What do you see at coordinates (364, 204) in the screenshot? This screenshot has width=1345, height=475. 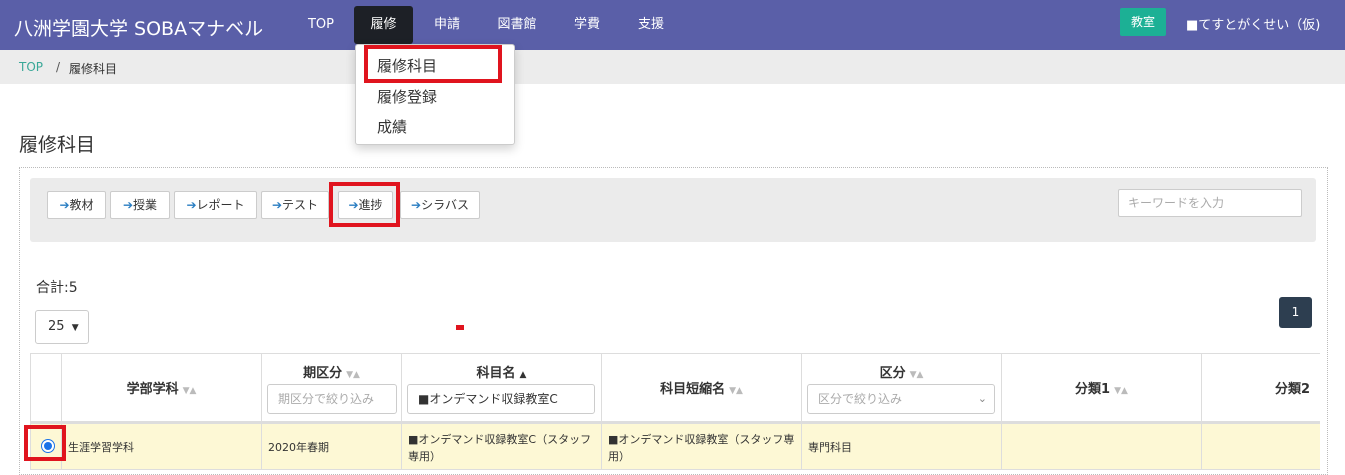 I see `highlight-progress-button` at bounding box center [364, 204].